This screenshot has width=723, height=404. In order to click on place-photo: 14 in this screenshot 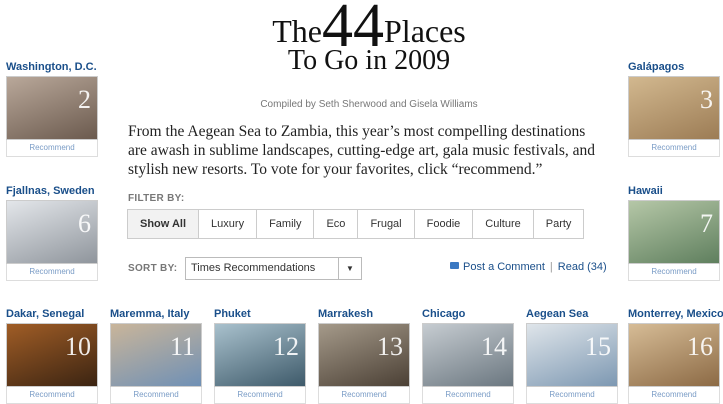, I will do `click(468, 355)`.